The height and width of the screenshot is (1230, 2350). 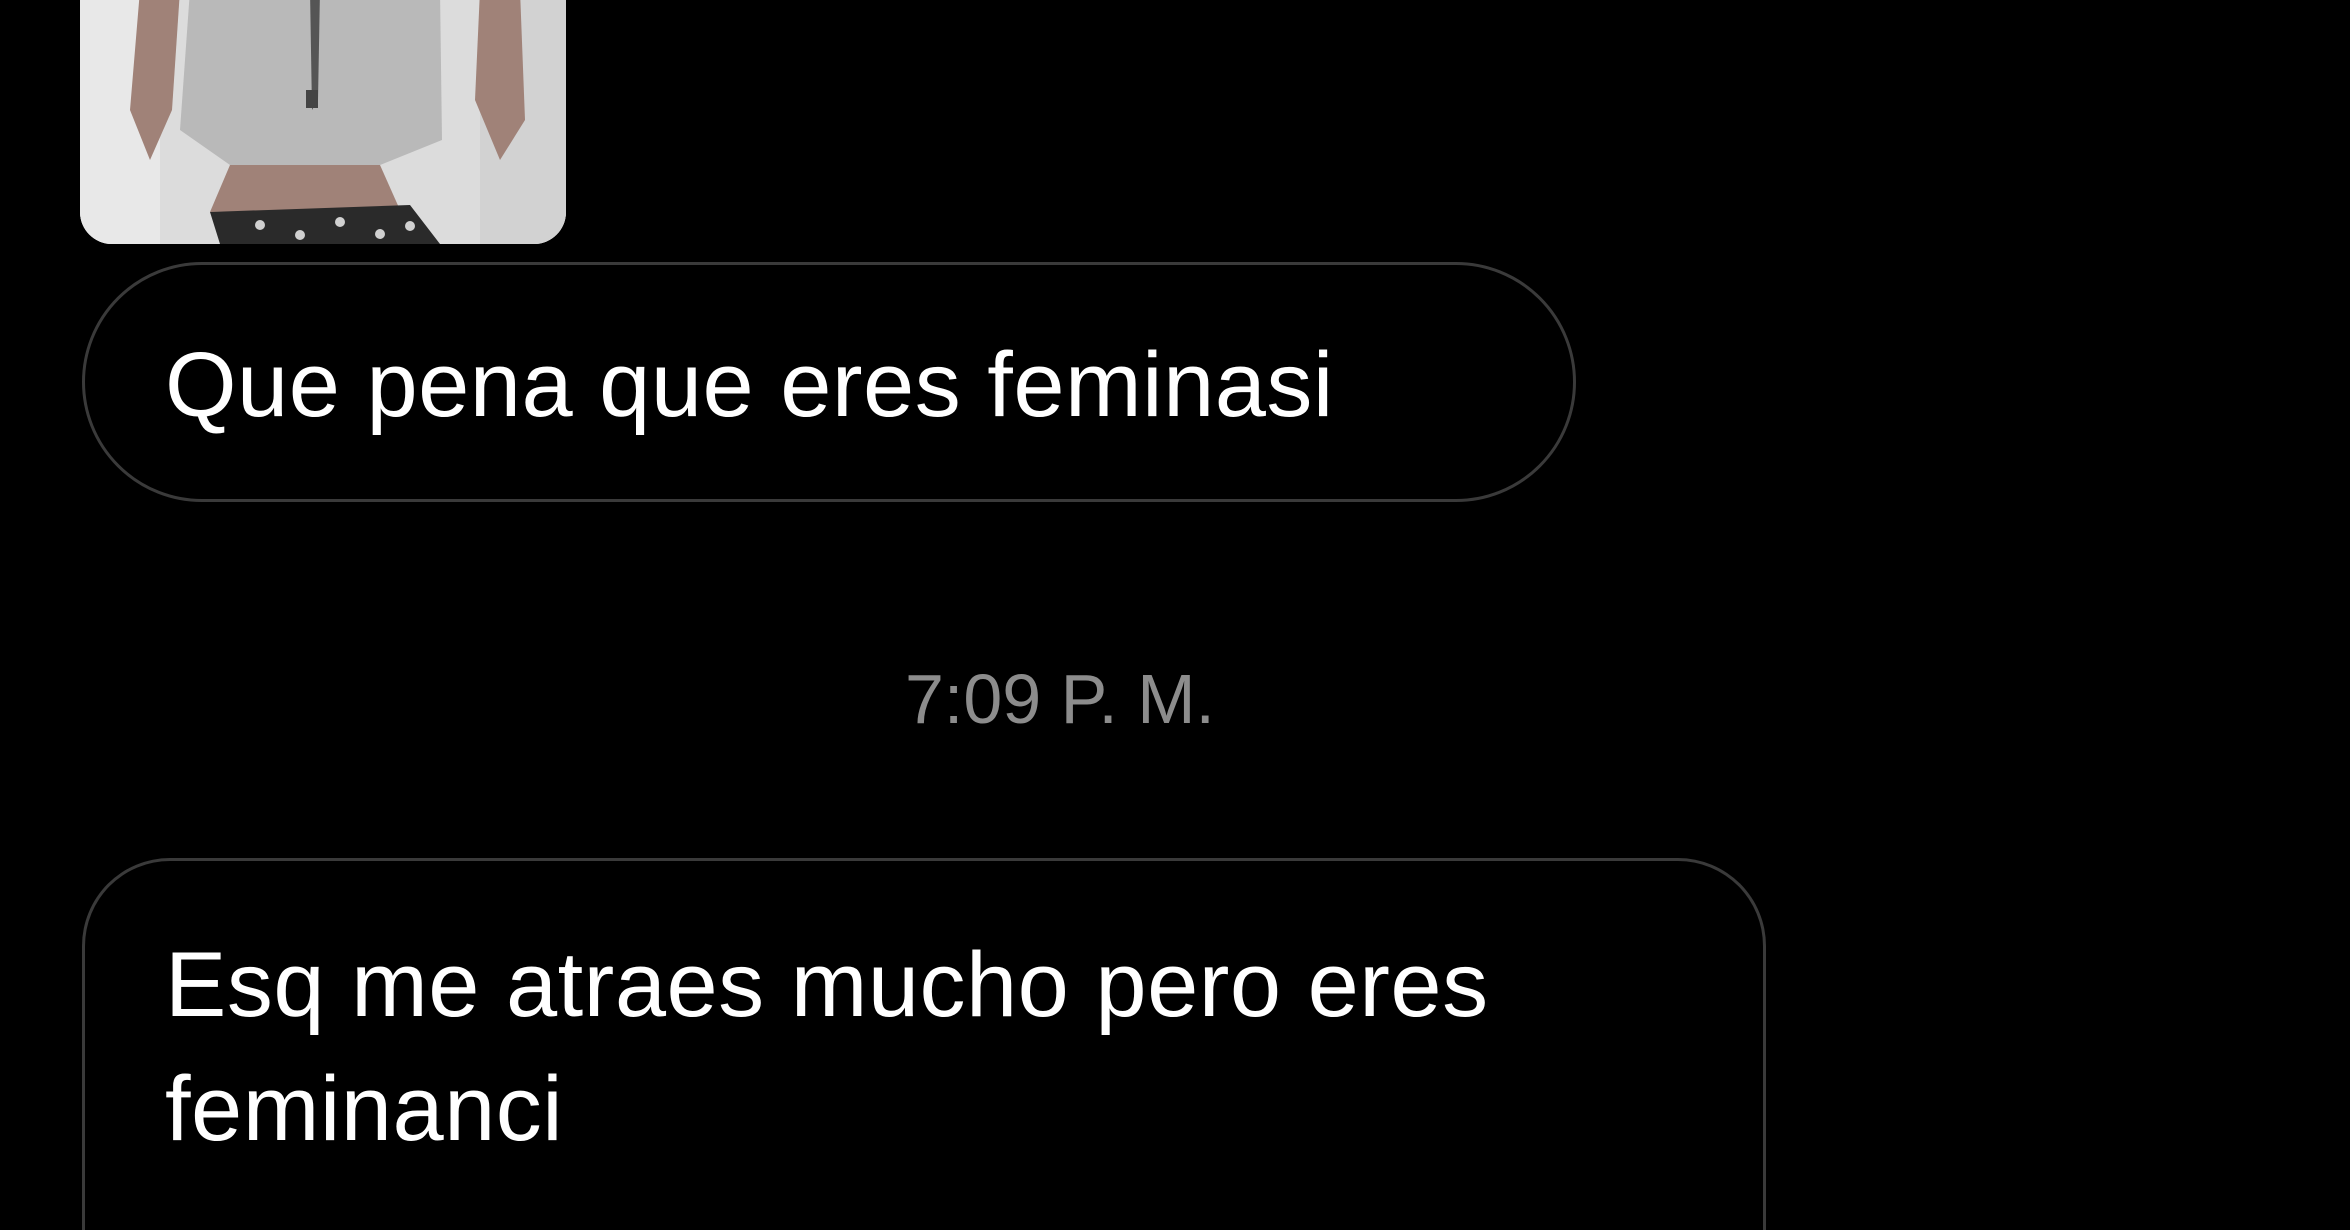 What do you see at coordinates (827, 1047) in the screenshot?
I see `message-text: Esq me atraes mucho pero eres feminanci` at bounding box center [827, 1047].